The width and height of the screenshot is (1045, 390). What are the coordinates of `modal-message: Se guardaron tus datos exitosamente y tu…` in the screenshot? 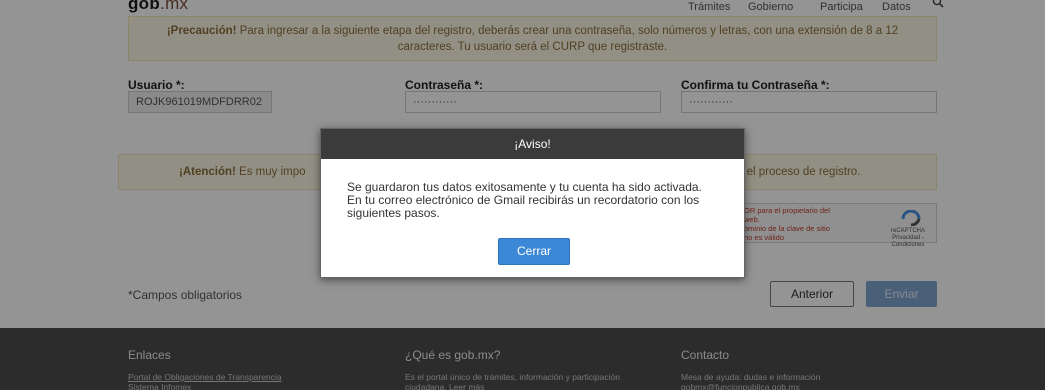 It's located at (524, 200).